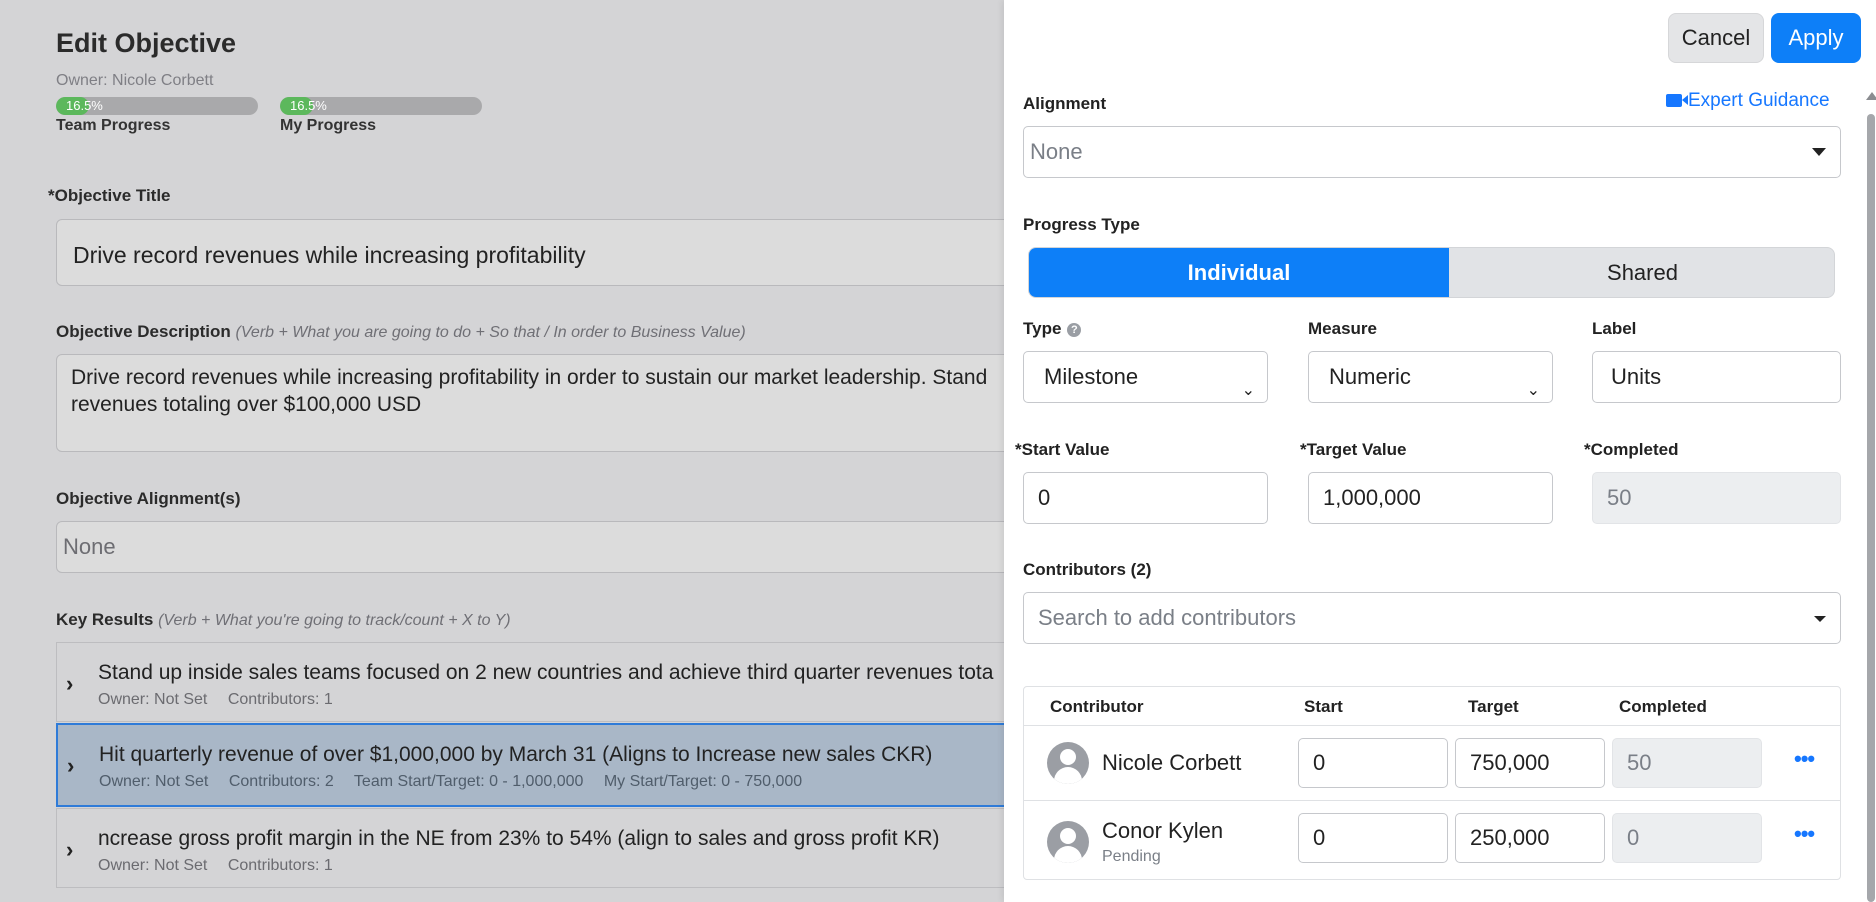 The image size is (1876, 902). What do you see at coordinates (1323, 706) in the screenshot?
I see `column-header-start: Start` at bounding box center [1323, 706].